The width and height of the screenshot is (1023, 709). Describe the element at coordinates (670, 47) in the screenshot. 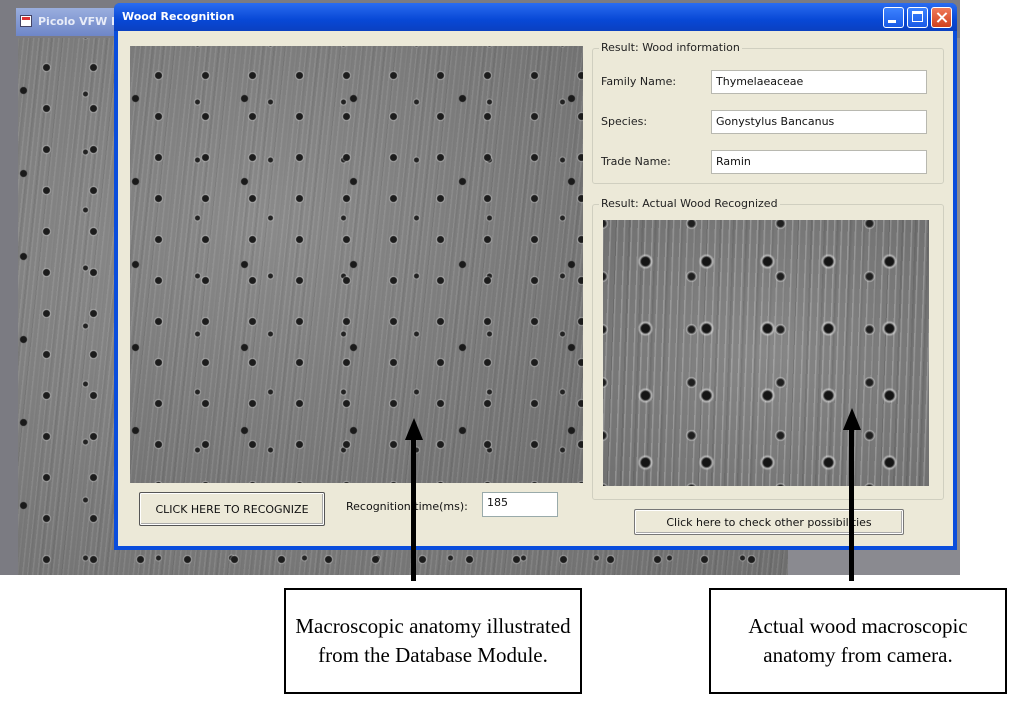

I see `wood-information-legend: Result: Wood information` at that location.